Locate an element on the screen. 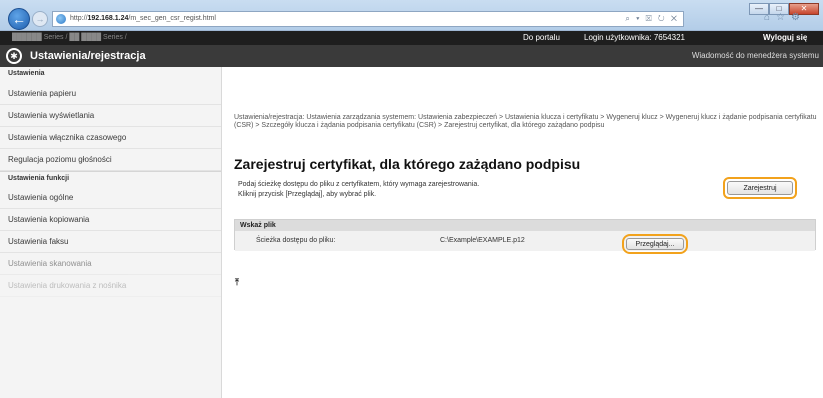 The height and width of the screenshot is (398, 823). file-path-label: Ścieżka dostępu do pliku: is located at coordinates (296, 240).